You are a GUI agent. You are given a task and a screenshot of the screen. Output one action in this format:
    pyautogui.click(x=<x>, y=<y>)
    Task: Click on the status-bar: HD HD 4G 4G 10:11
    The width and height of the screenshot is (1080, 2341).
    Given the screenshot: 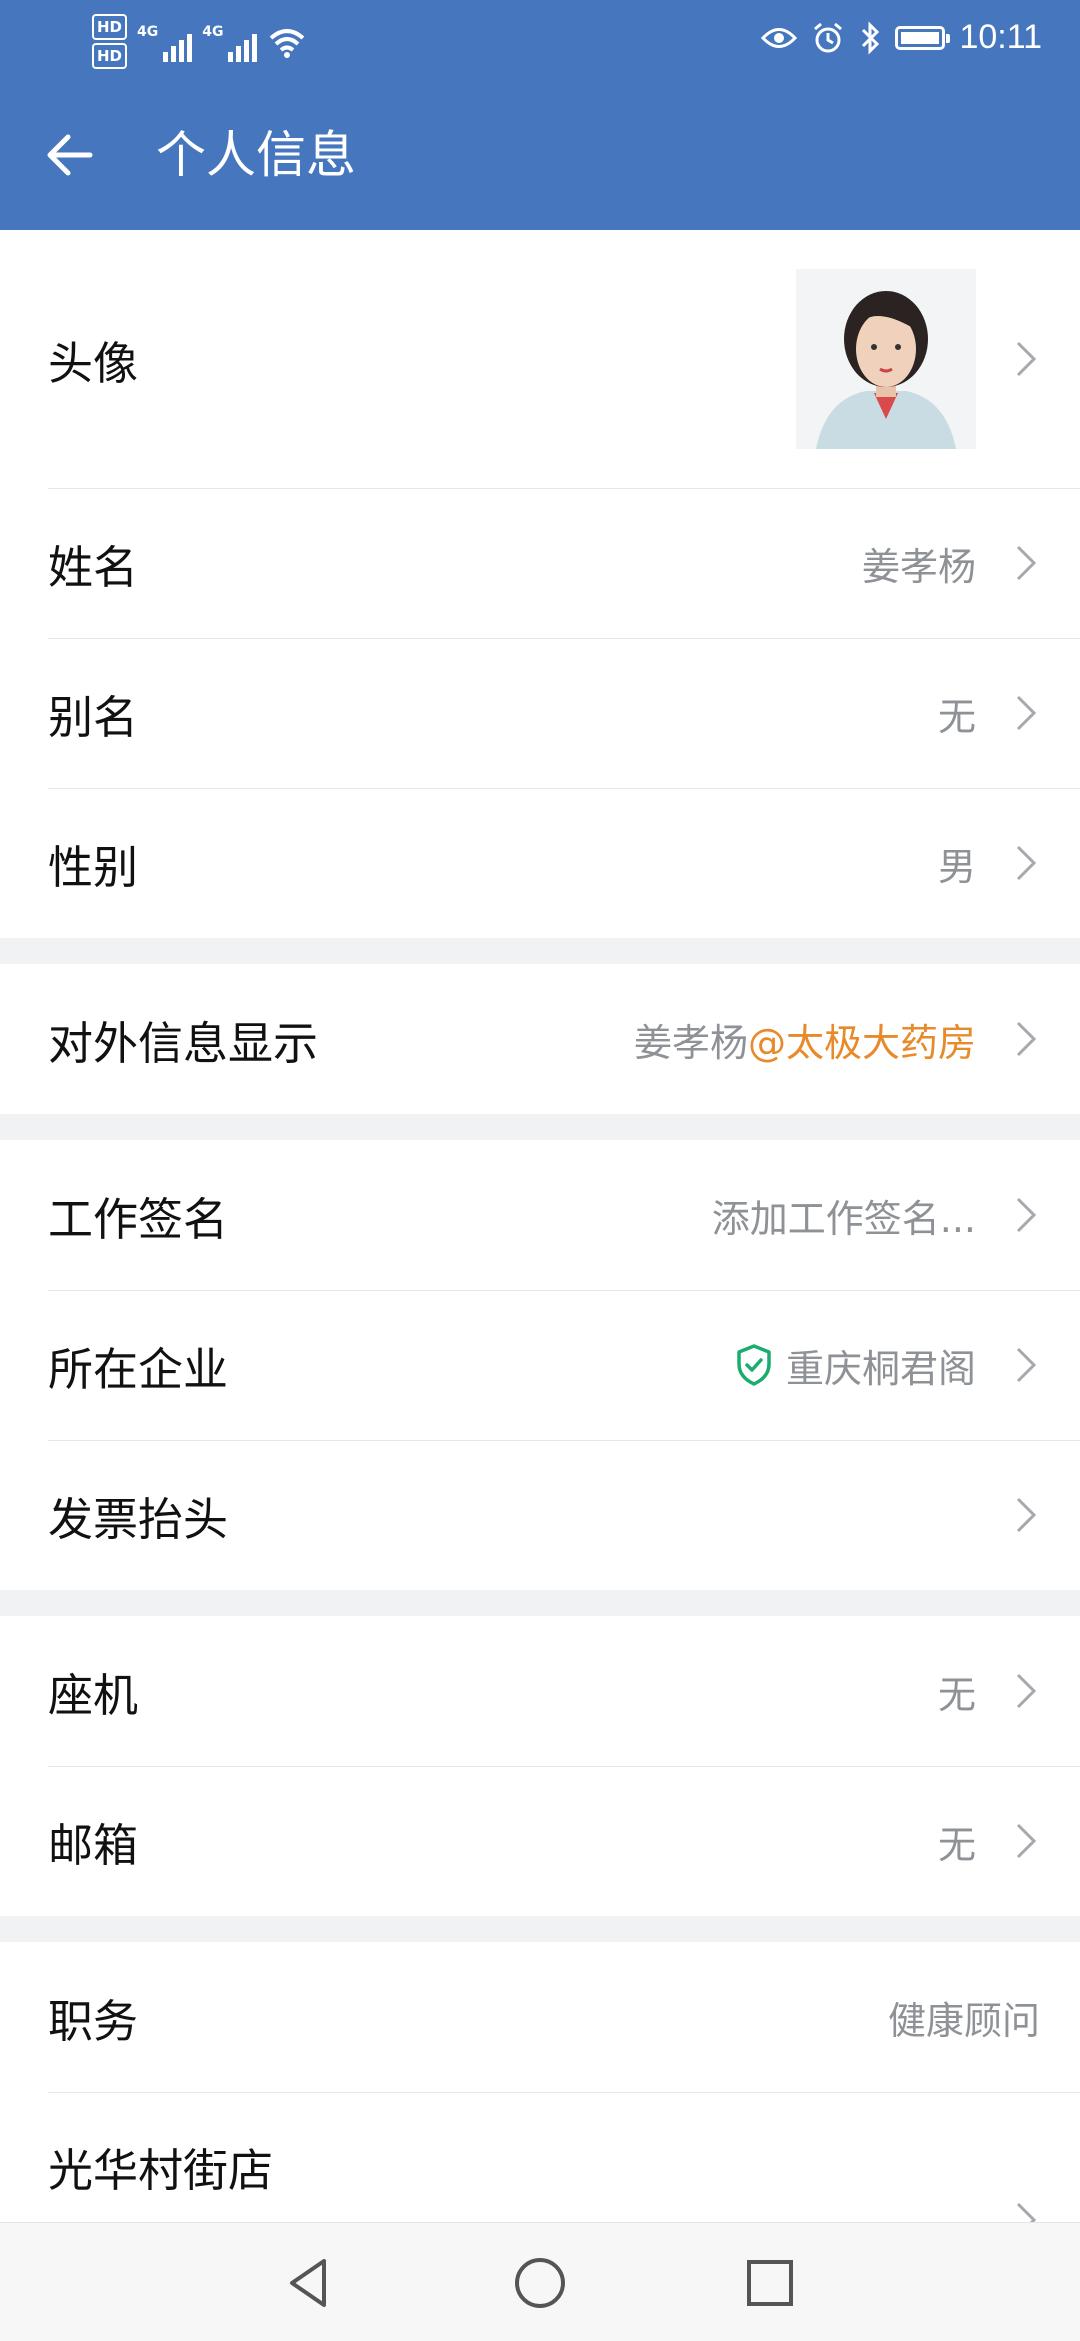 What is the action you would take?
    pyautogui.click(x=540, y=40)
    